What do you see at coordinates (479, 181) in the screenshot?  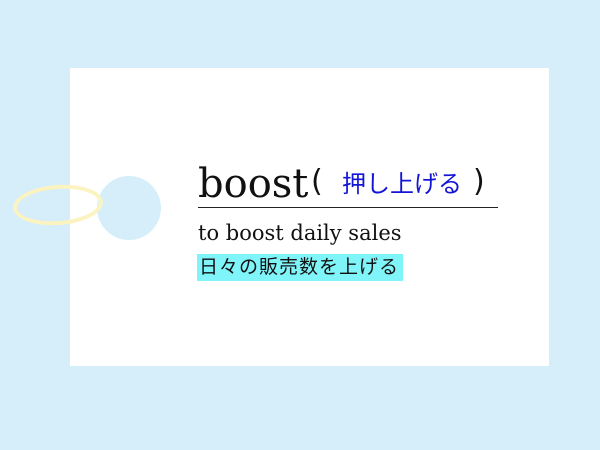 I see `close-paren: )` at bounding box center [479, 181].